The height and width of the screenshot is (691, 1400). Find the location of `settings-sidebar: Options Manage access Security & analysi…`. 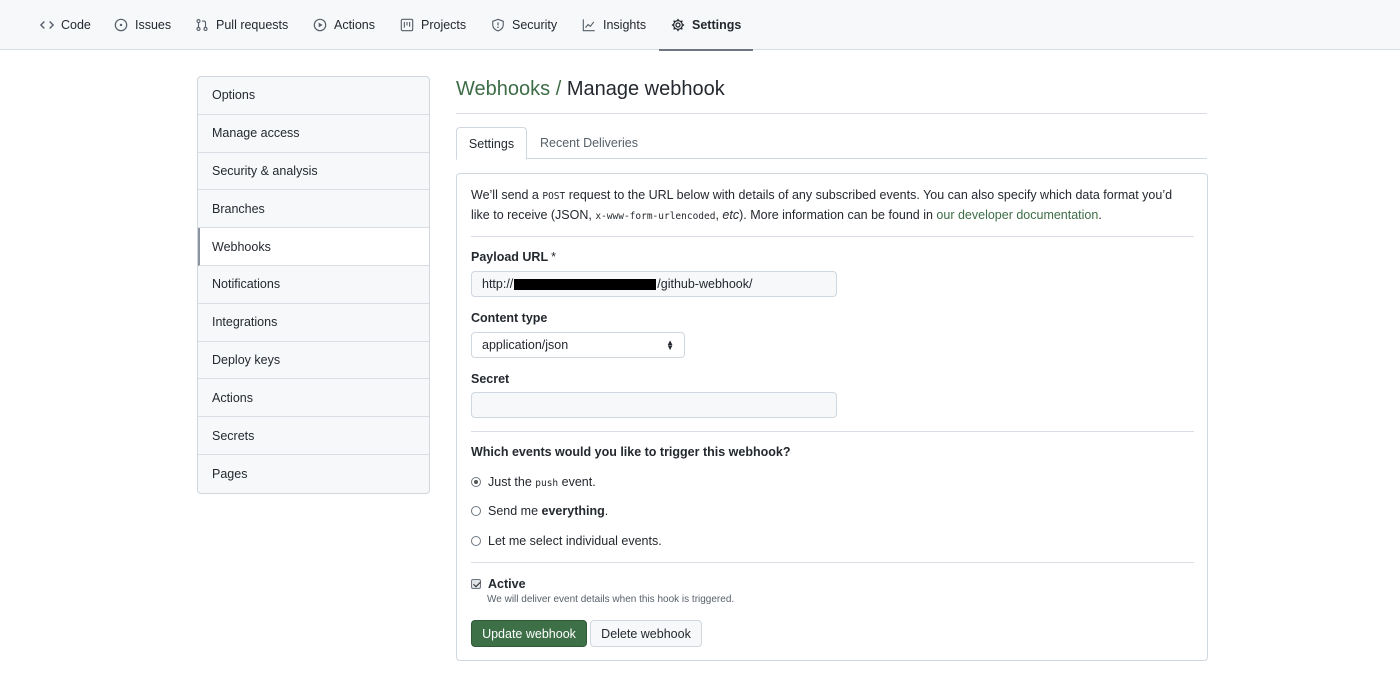

settings-sidebar: Options Manage access Security & analysi… is located at coordinates (313, 285).